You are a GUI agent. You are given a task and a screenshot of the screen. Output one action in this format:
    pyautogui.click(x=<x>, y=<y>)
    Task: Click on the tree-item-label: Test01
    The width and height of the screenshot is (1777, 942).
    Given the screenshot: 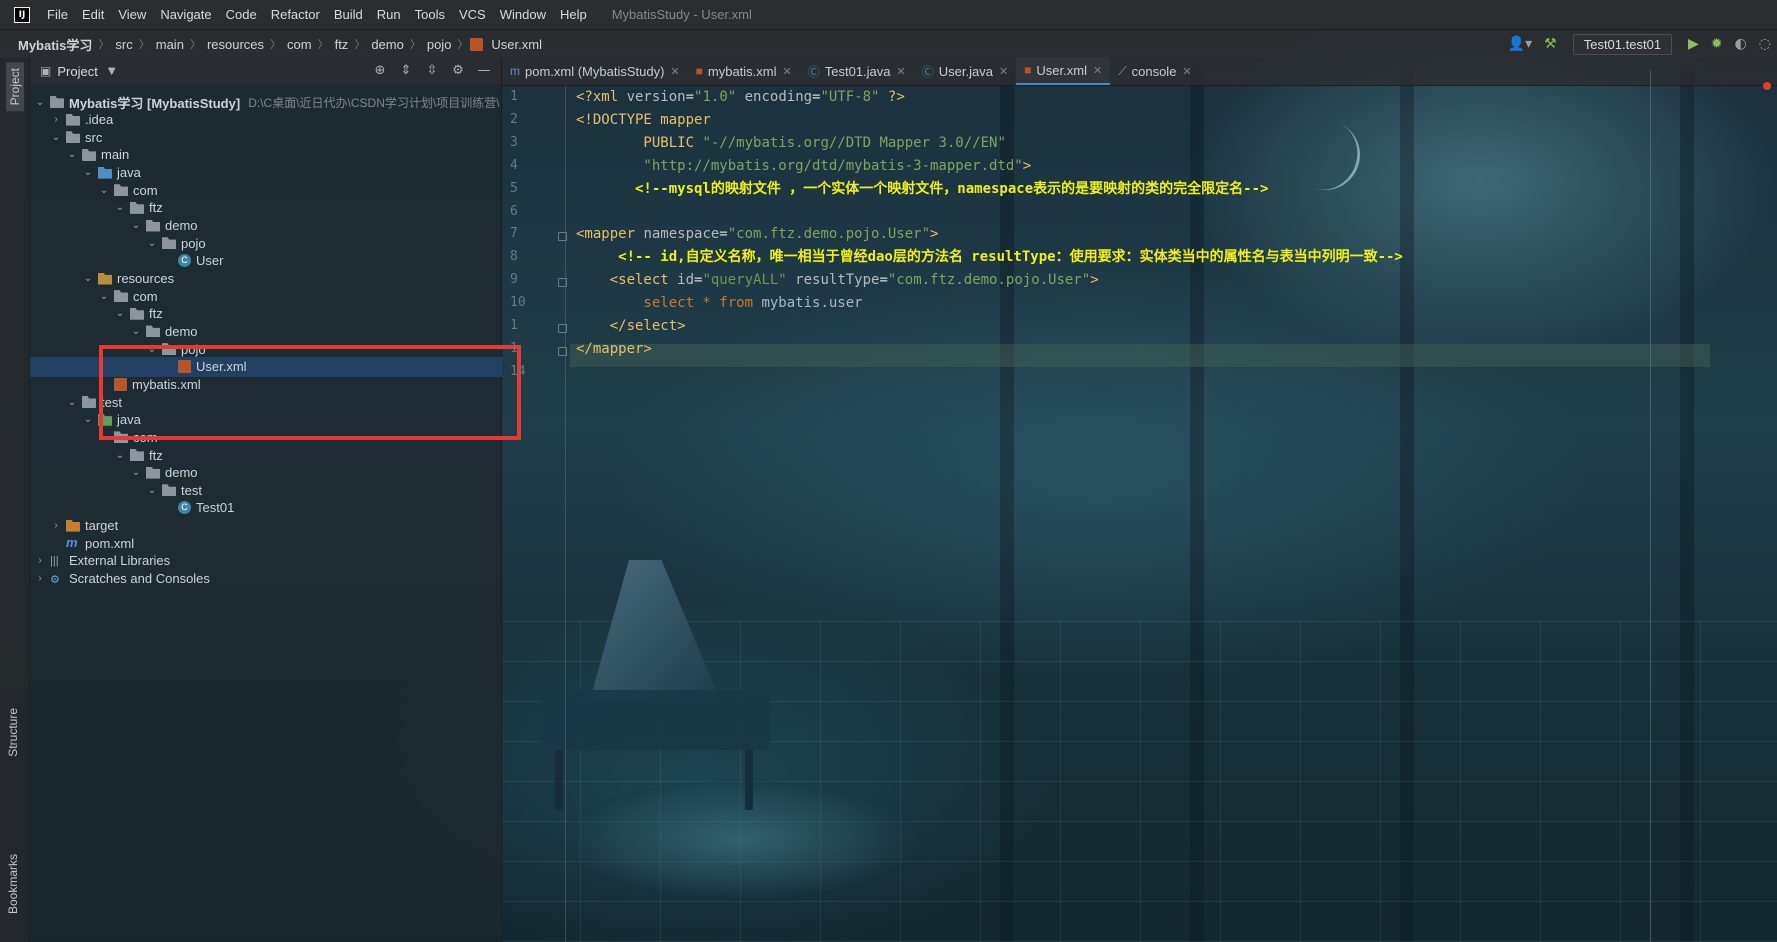 What is the action you would take?
    pyautogui.click(x=215, y=508)
    